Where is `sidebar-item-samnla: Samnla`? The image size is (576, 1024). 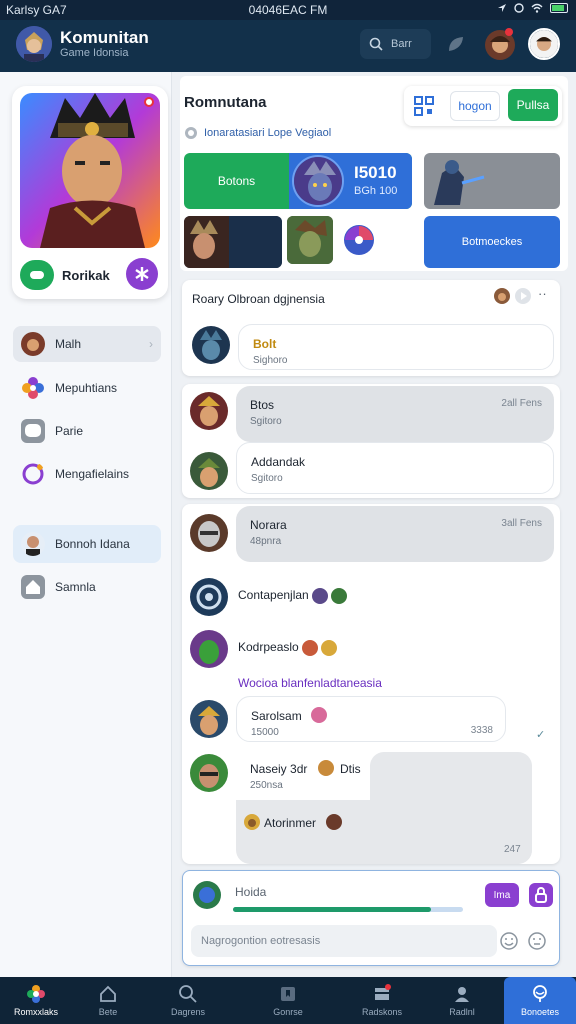
sidebar-item-samnla: Samnla is located at coordinates (87, 587).